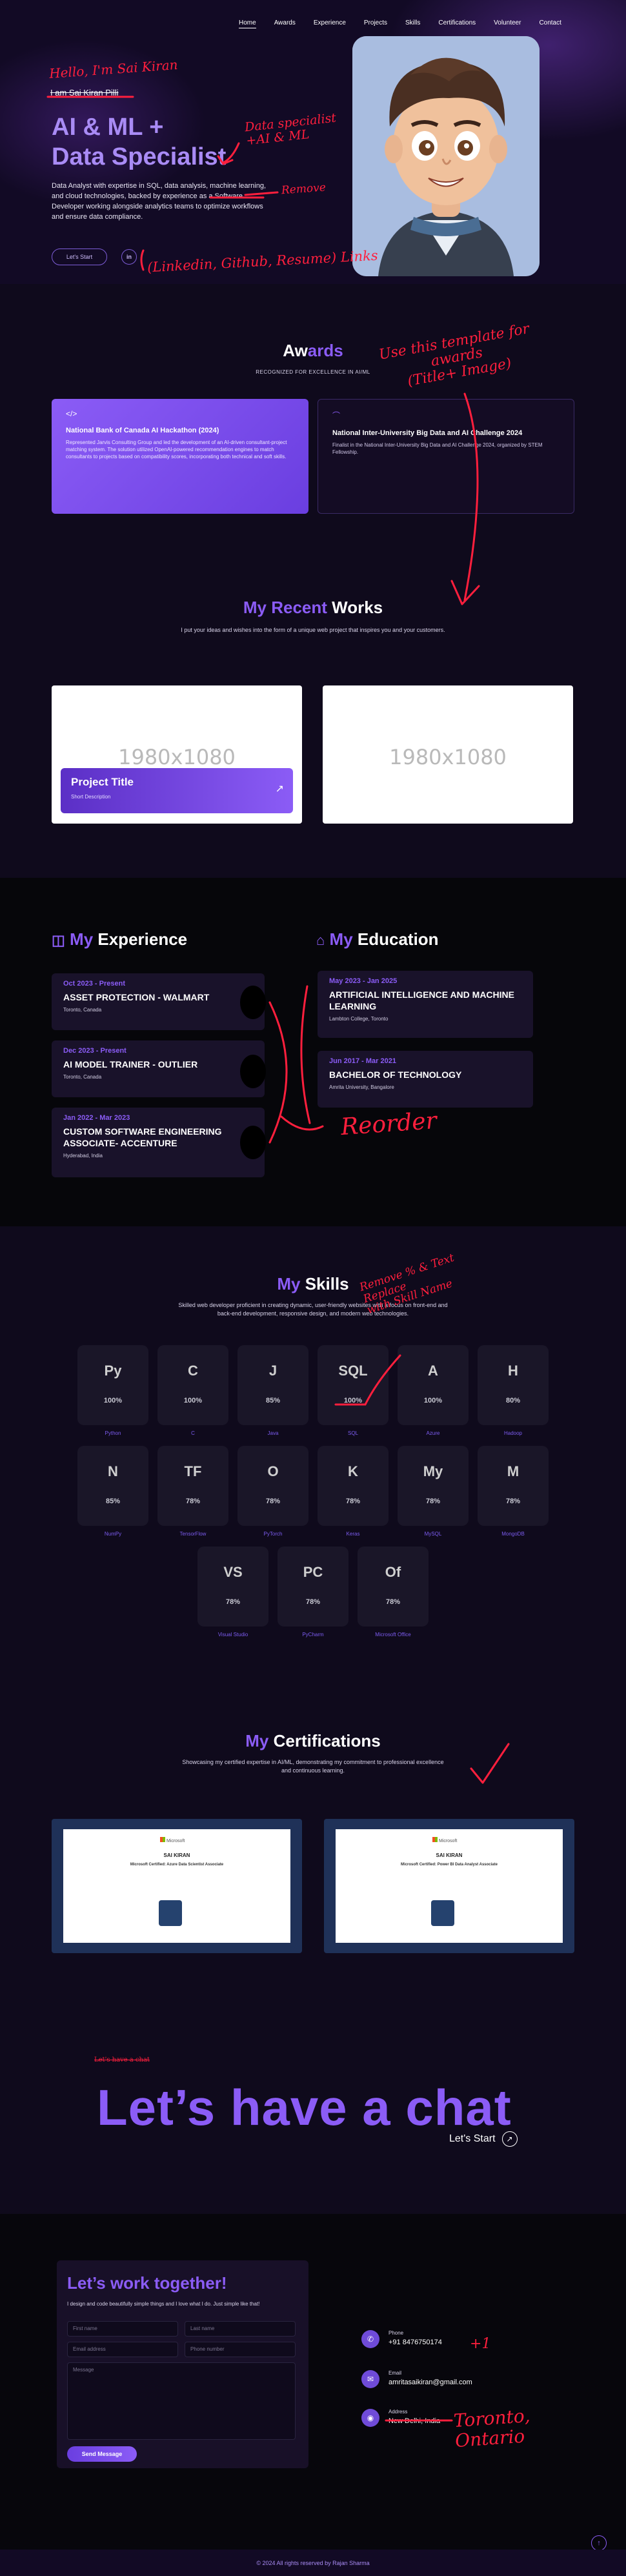  Describe the element at coordinates (514, 1471) in the screenshot. I see `mongodb-icon: M` at that location.